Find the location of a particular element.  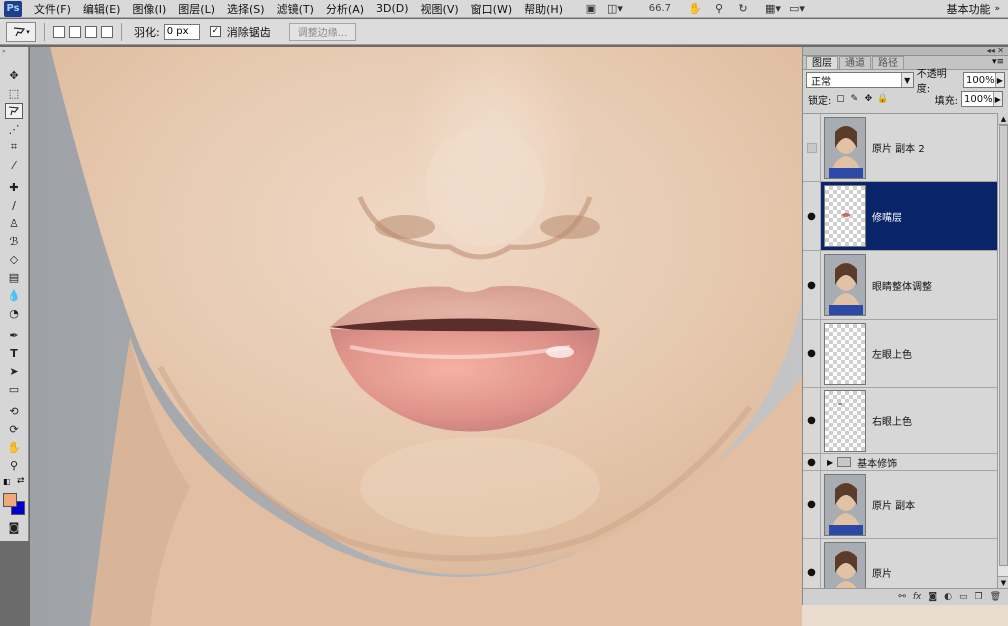

menu-analysis: 分析(A) is located at coordinates (345, 9).